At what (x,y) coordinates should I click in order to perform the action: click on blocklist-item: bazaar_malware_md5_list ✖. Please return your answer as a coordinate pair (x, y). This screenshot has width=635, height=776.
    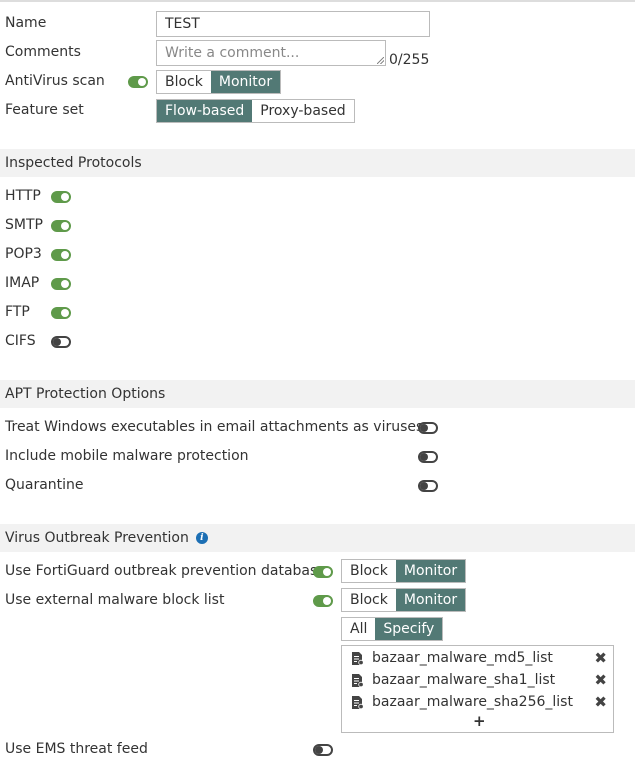
    Looking at the image, I should click on (477, 659).